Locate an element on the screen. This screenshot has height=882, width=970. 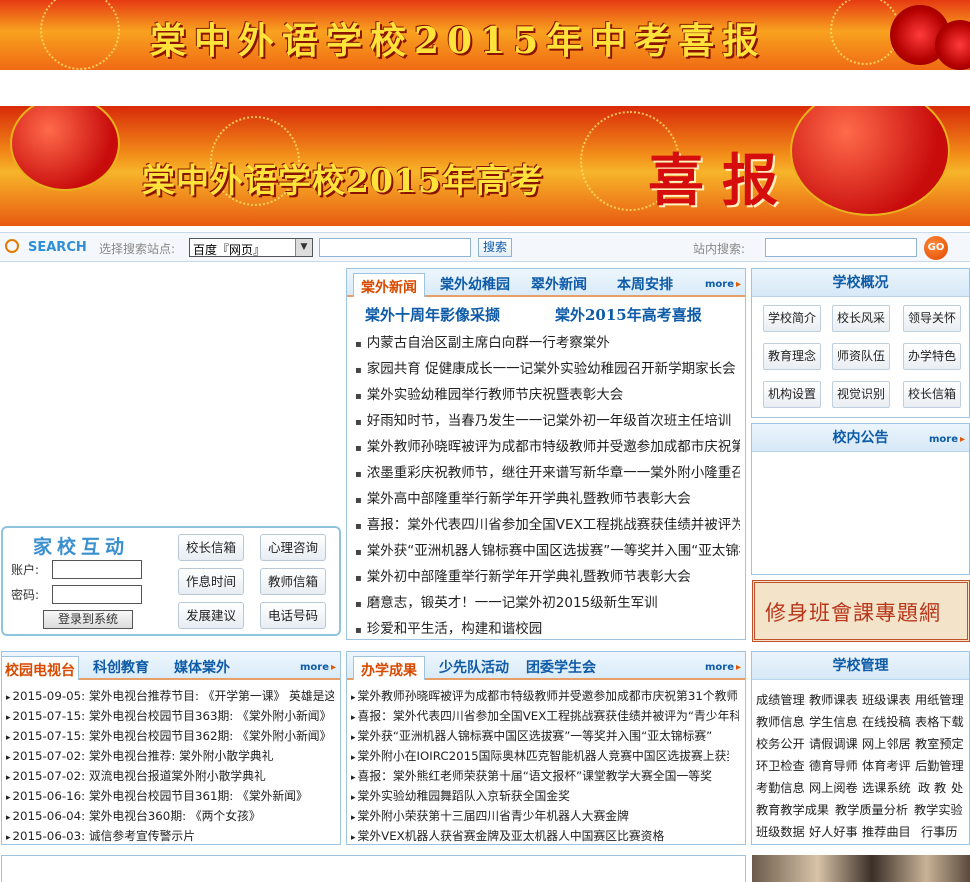
account-input is located at coordinates (97, 569).